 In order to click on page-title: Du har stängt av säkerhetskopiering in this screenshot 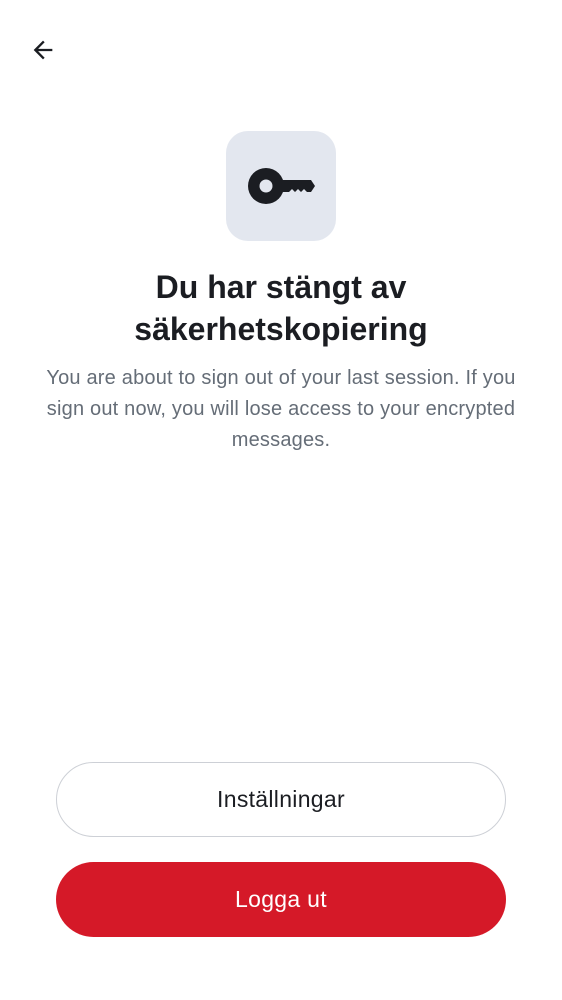, I will do `click(281, 308)`.